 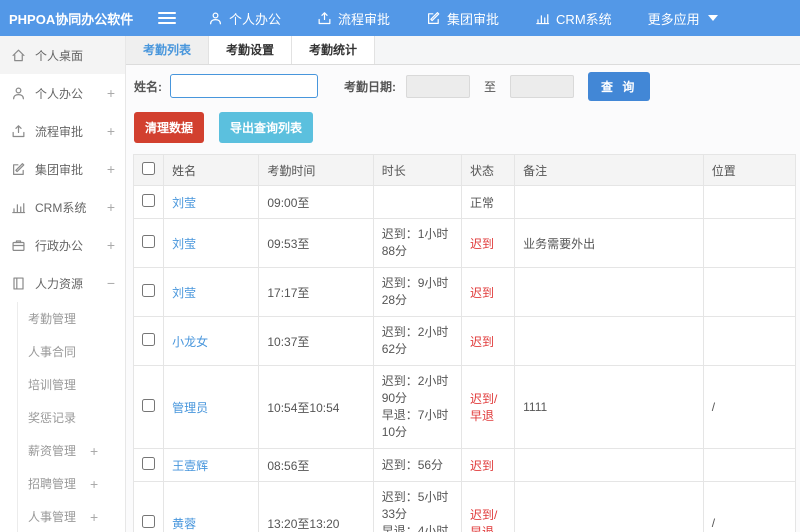 What do you see at coordinates (62, 131) in the screenshot?
I see `sidebar-item-2: 流程审批 +` at bounding box center [62, 131].